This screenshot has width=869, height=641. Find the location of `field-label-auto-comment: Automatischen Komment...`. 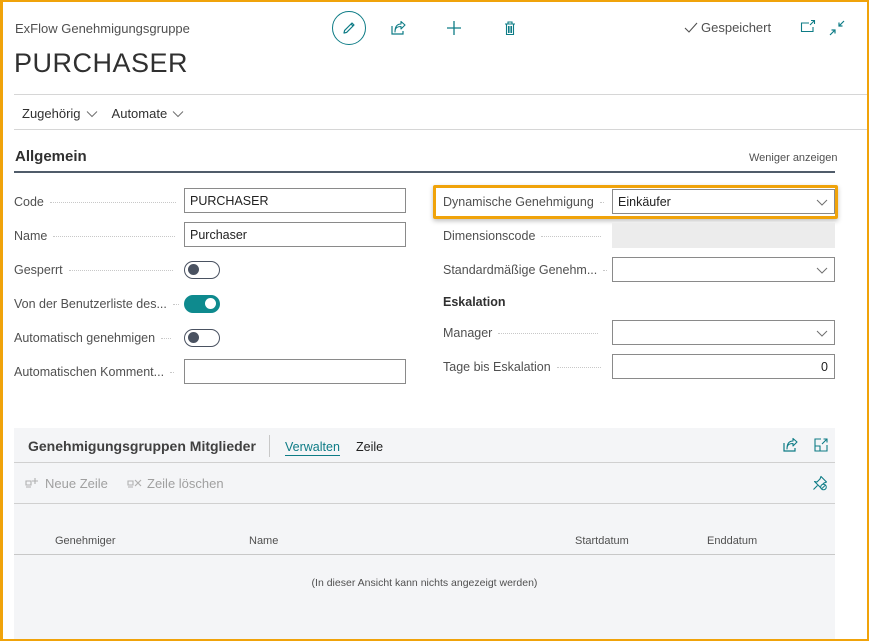

field-label-auto-comment: Automatischen Komment... is located at coordinates (94, 372).